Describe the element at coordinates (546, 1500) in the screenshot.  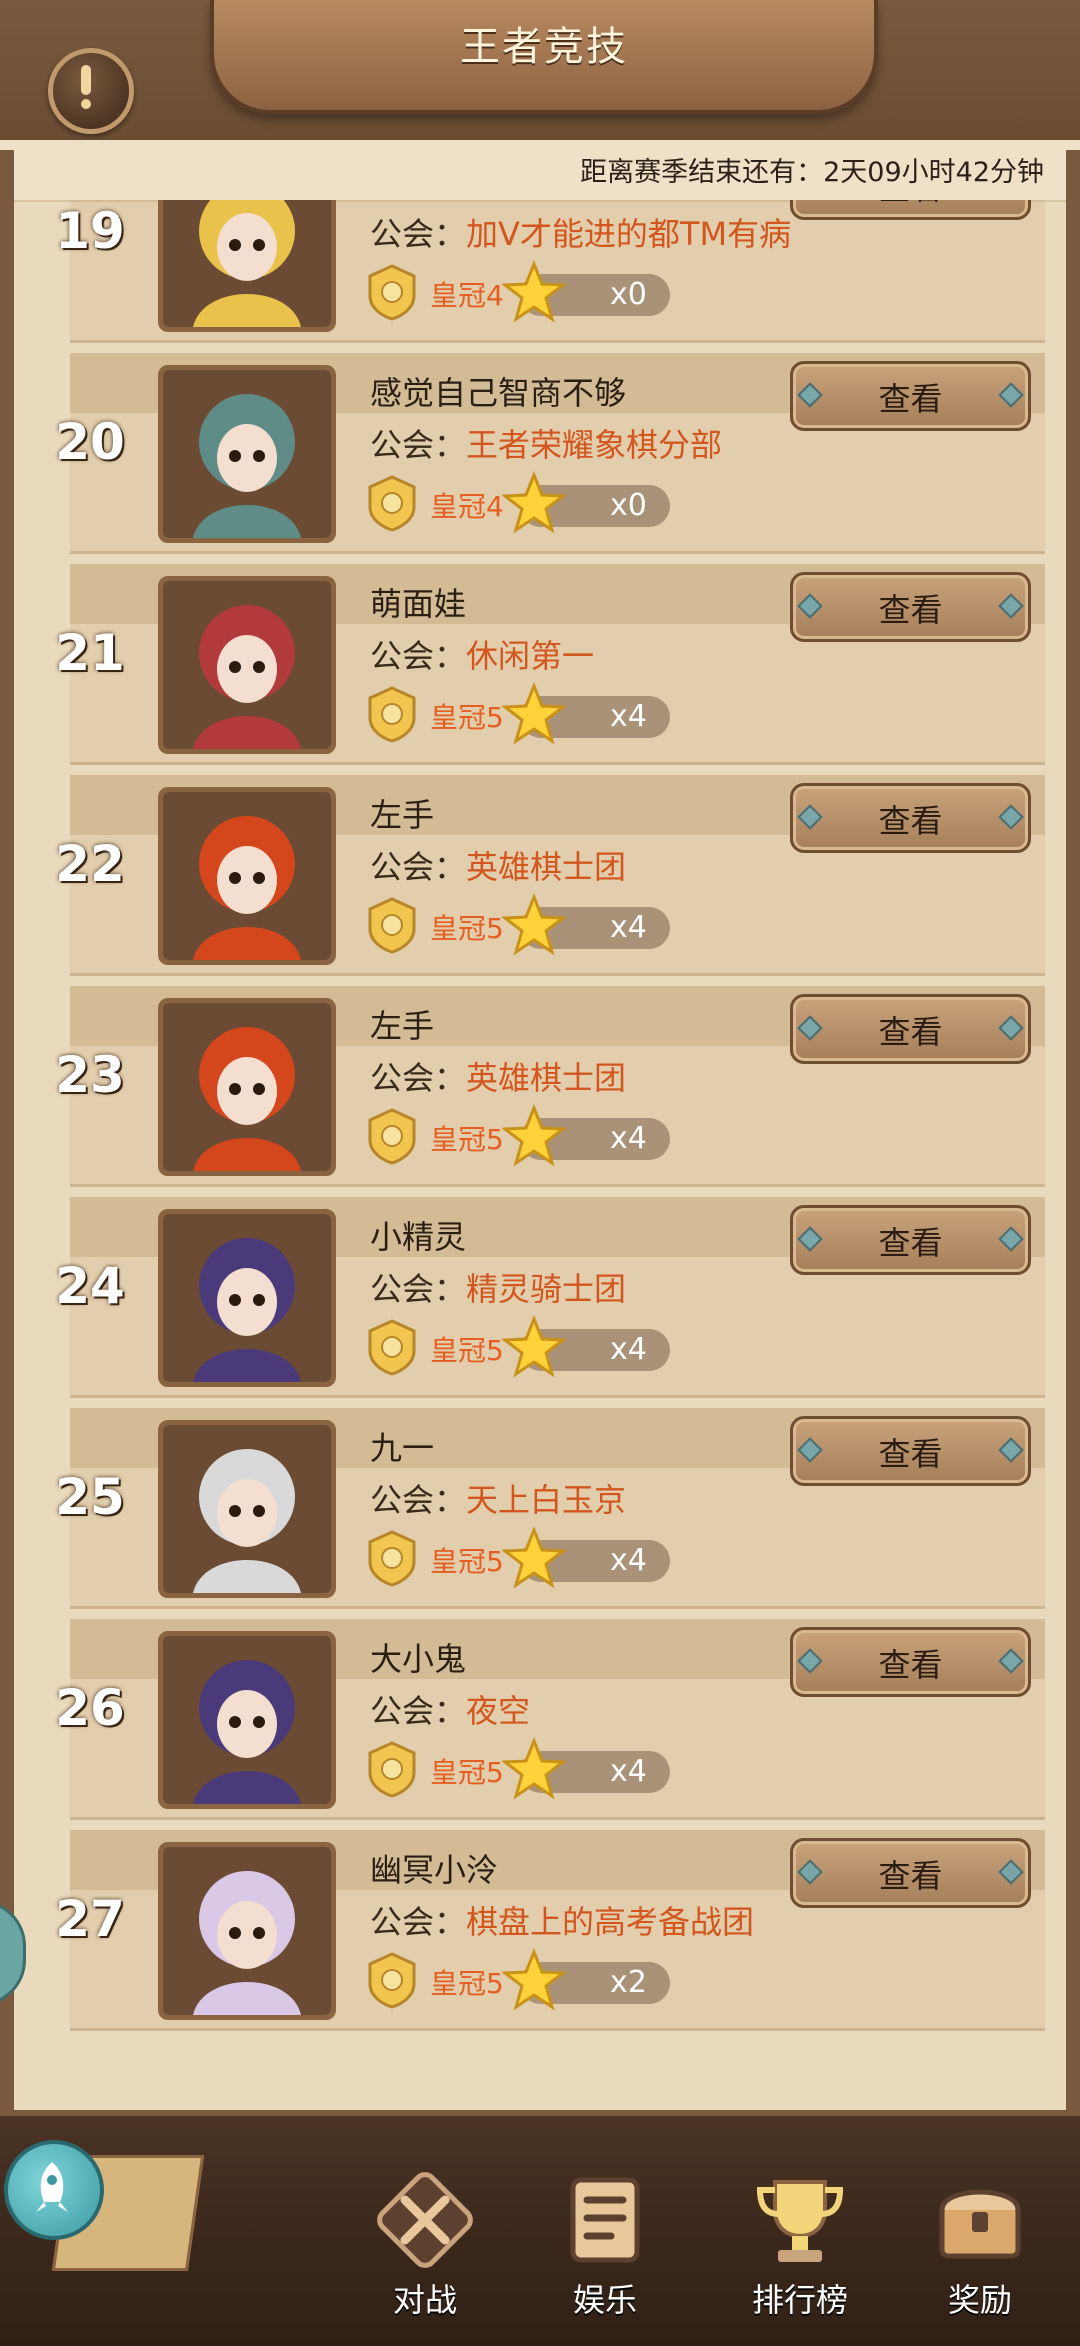
I see `guild-name: 天上白玉京` at that location.